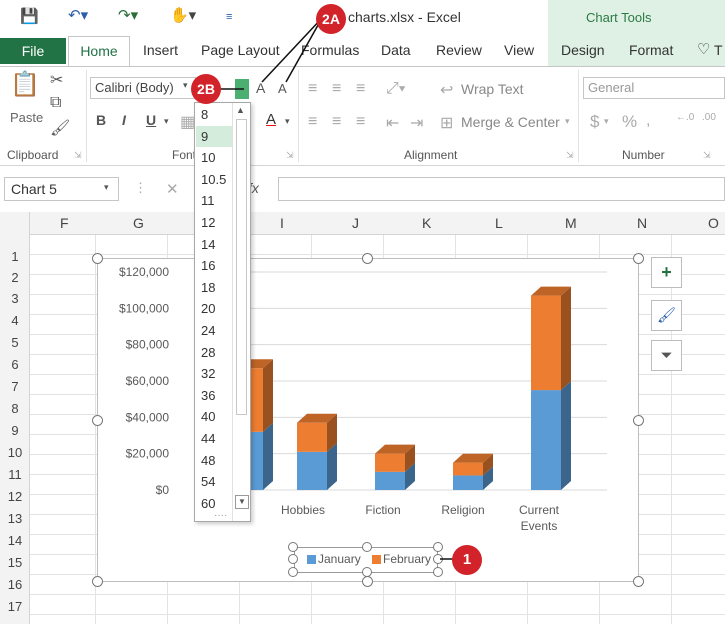  Describe the element at coordinates (242, 89) in the screenshot. I see `font-size-dropdown-button` at that location.